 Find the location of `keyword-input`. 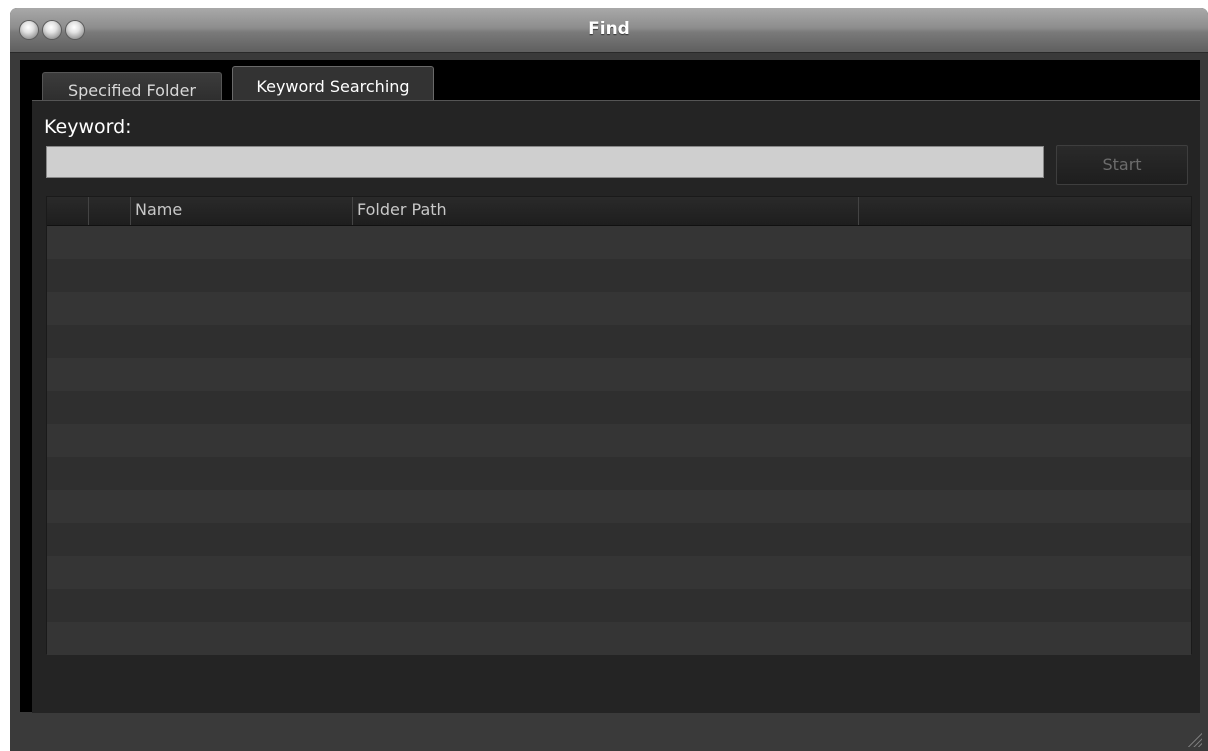

keyword-input is located at coordinates (545, 162).